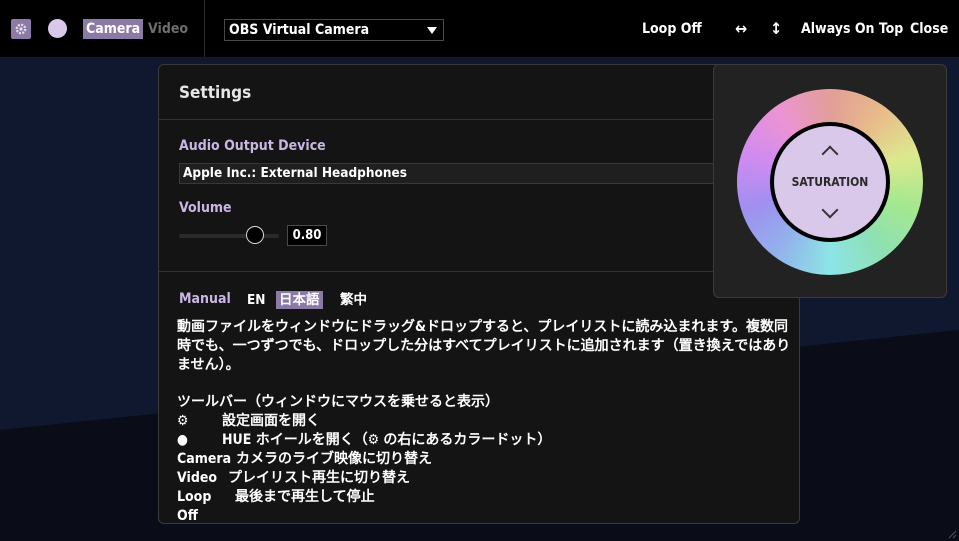  What do you see at coordinates (256, 300) in the screenshot?
I see `language-en-button: EN` at bounding box center [256, 300].